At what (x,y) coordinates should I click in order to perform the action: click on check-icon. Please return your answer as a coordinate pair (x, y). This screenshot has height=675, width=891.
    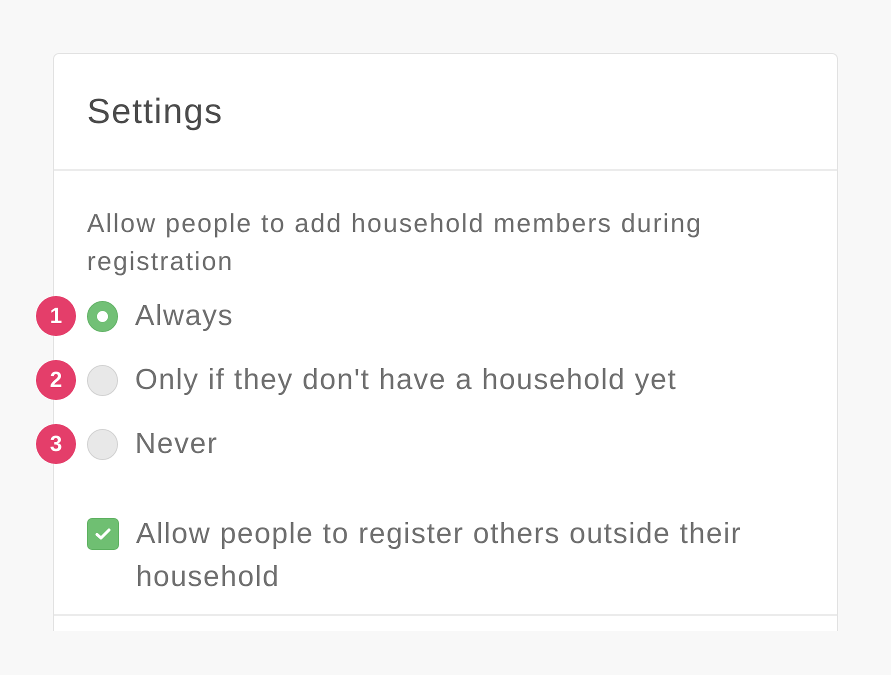
    Looking at the image, I should click on (103, 534).